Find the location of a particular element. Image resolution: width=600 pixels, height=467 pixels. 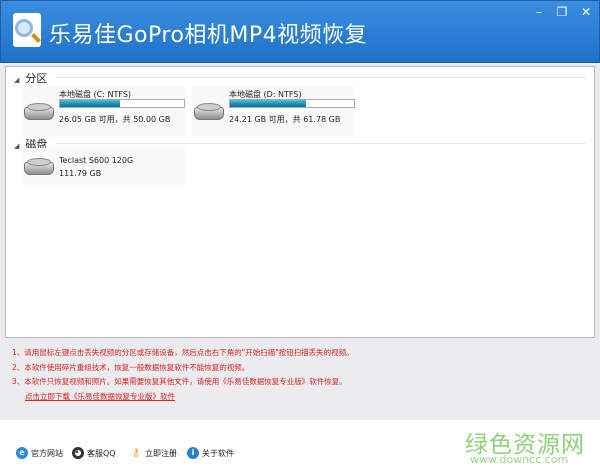

website-button: e 官方网站 is located at coordinates (39, 453).